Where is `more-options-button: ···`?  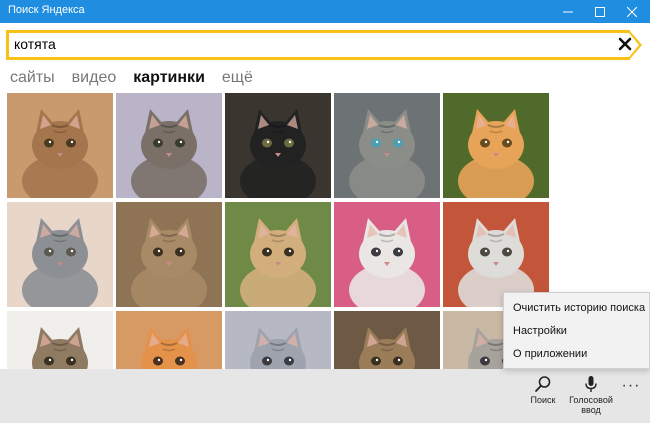 more-options-button: ··· is located at coordinates (631, 386).